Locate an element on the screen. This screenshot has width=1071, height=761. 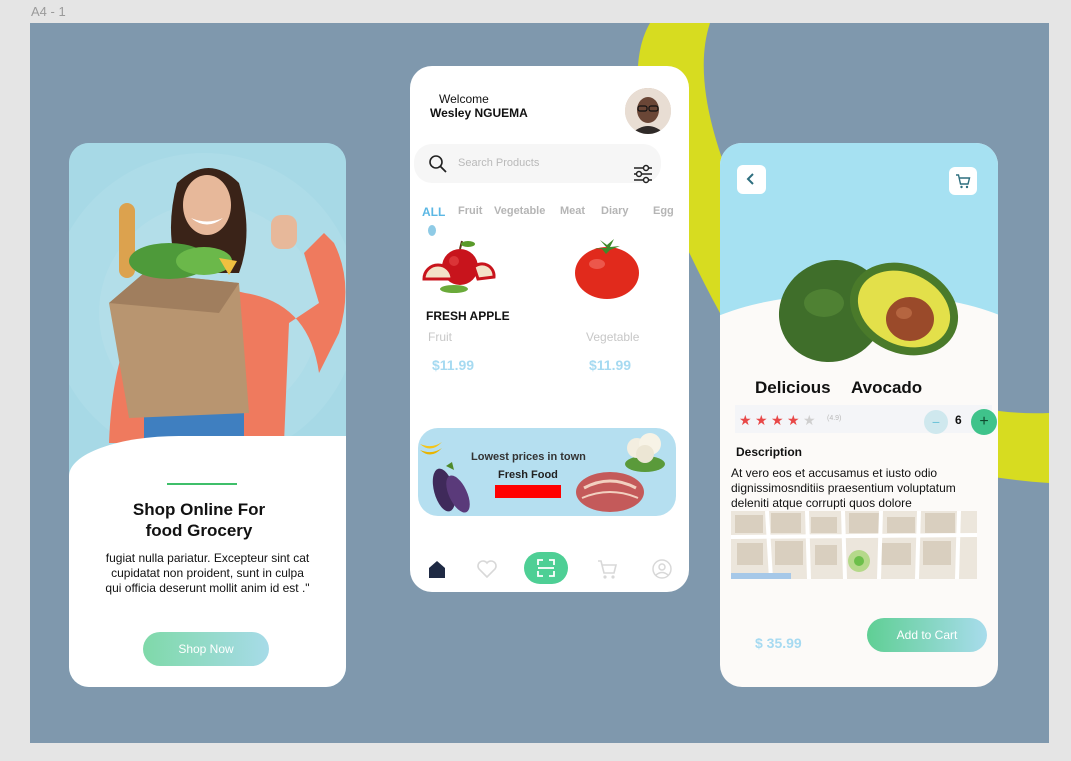
category-tabs: ALL Fruit Vegetable Meat Diary Egg is located at coordinates (552, 213).